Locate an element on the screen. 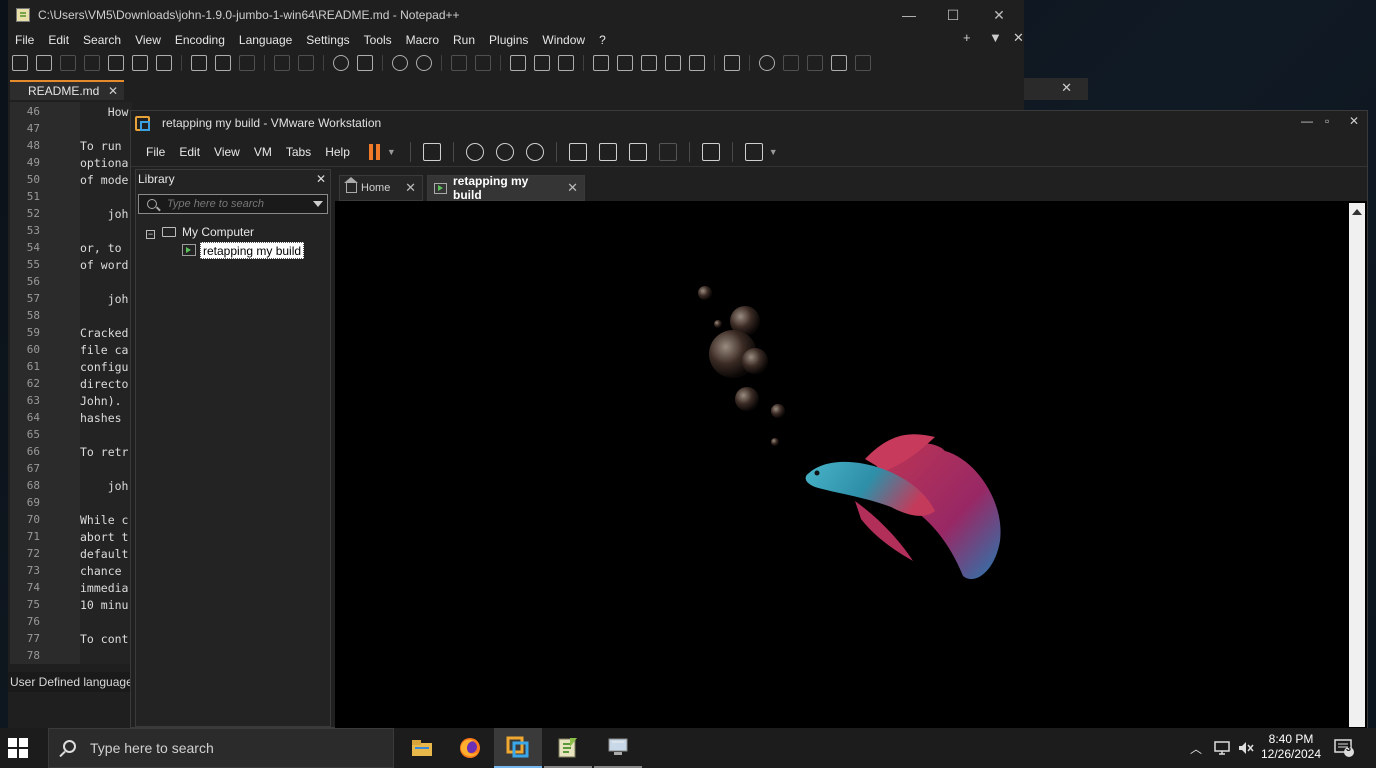 This screenshot has height=768, width=1376. vmware-icon is located at coordinates (518, 748).